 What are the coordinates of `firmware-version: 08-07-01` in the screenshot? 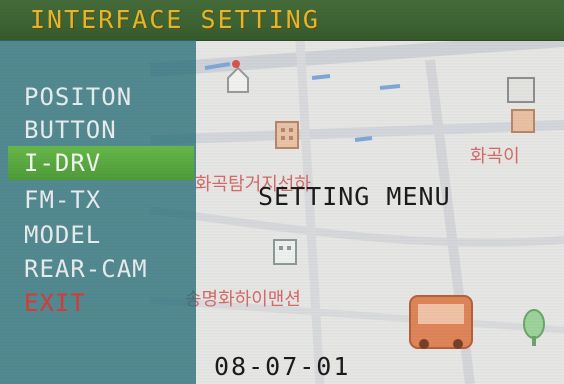 It's located at (282, 366).